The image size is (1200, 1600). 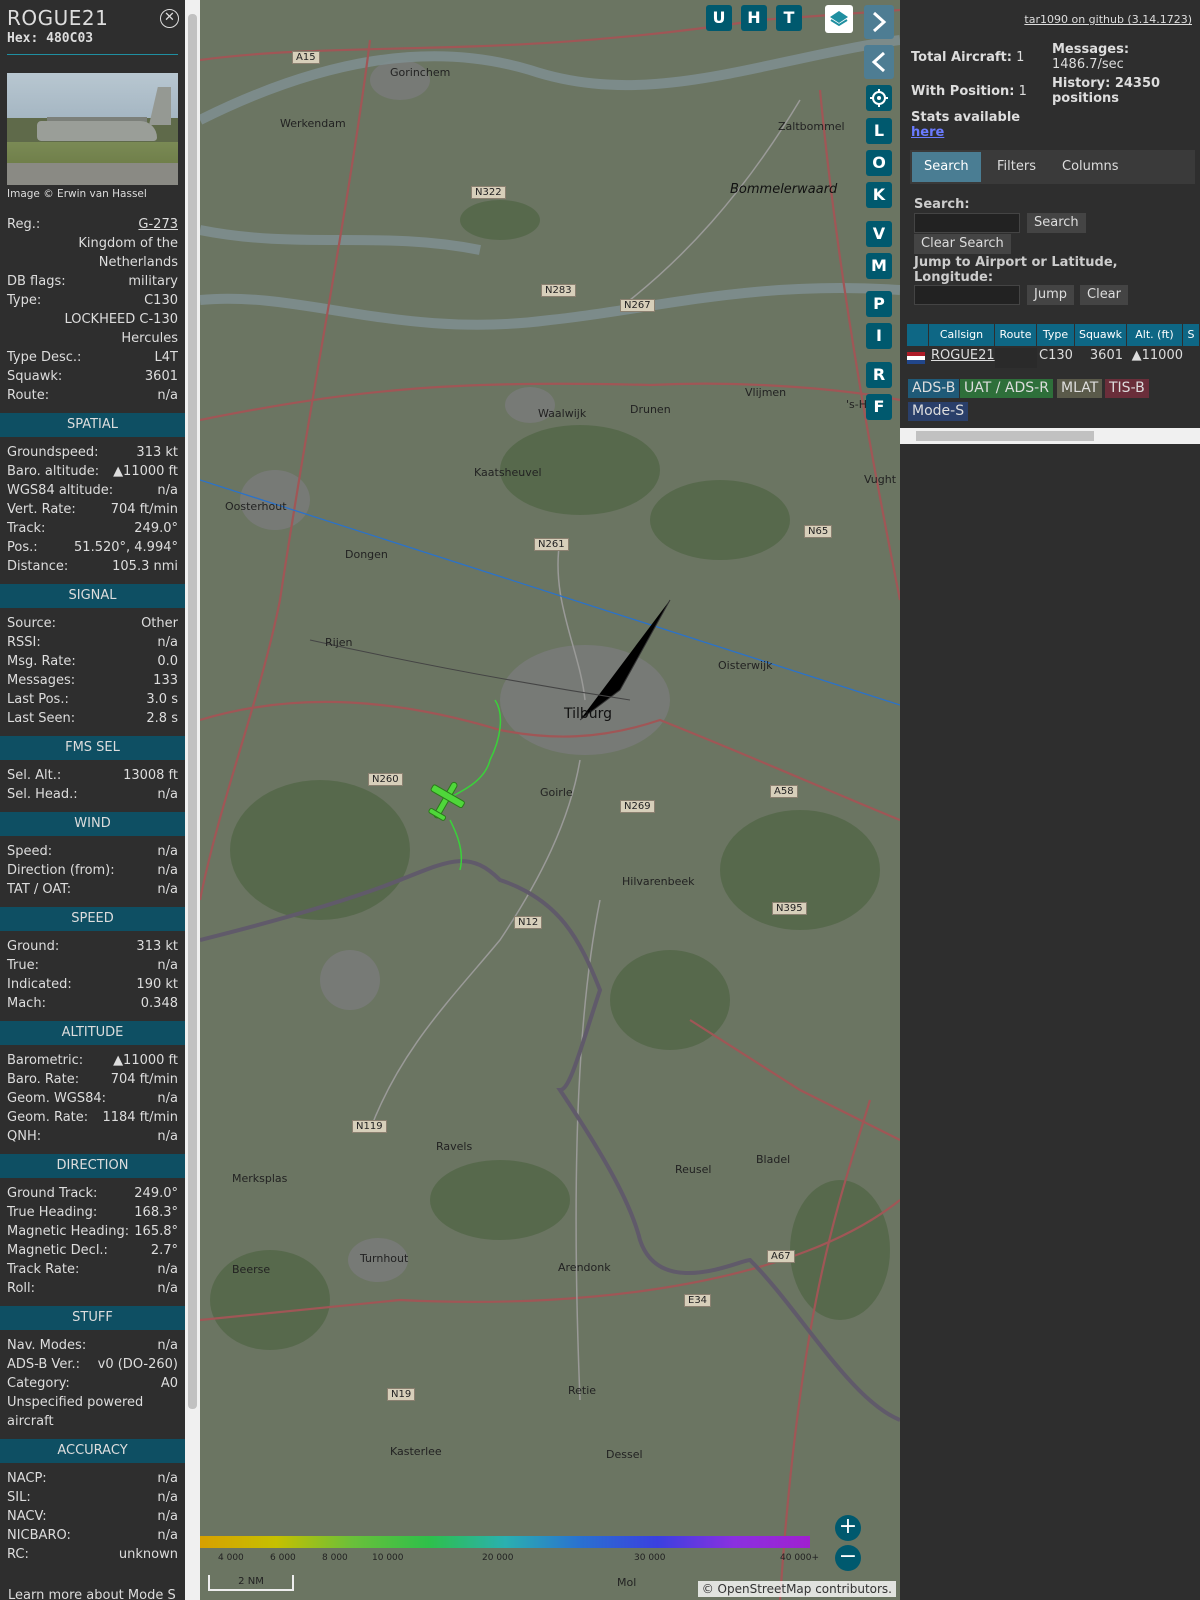 I want to click on github-link: tar1090 on github (3.14.1723), so click(x=1108, y=19).